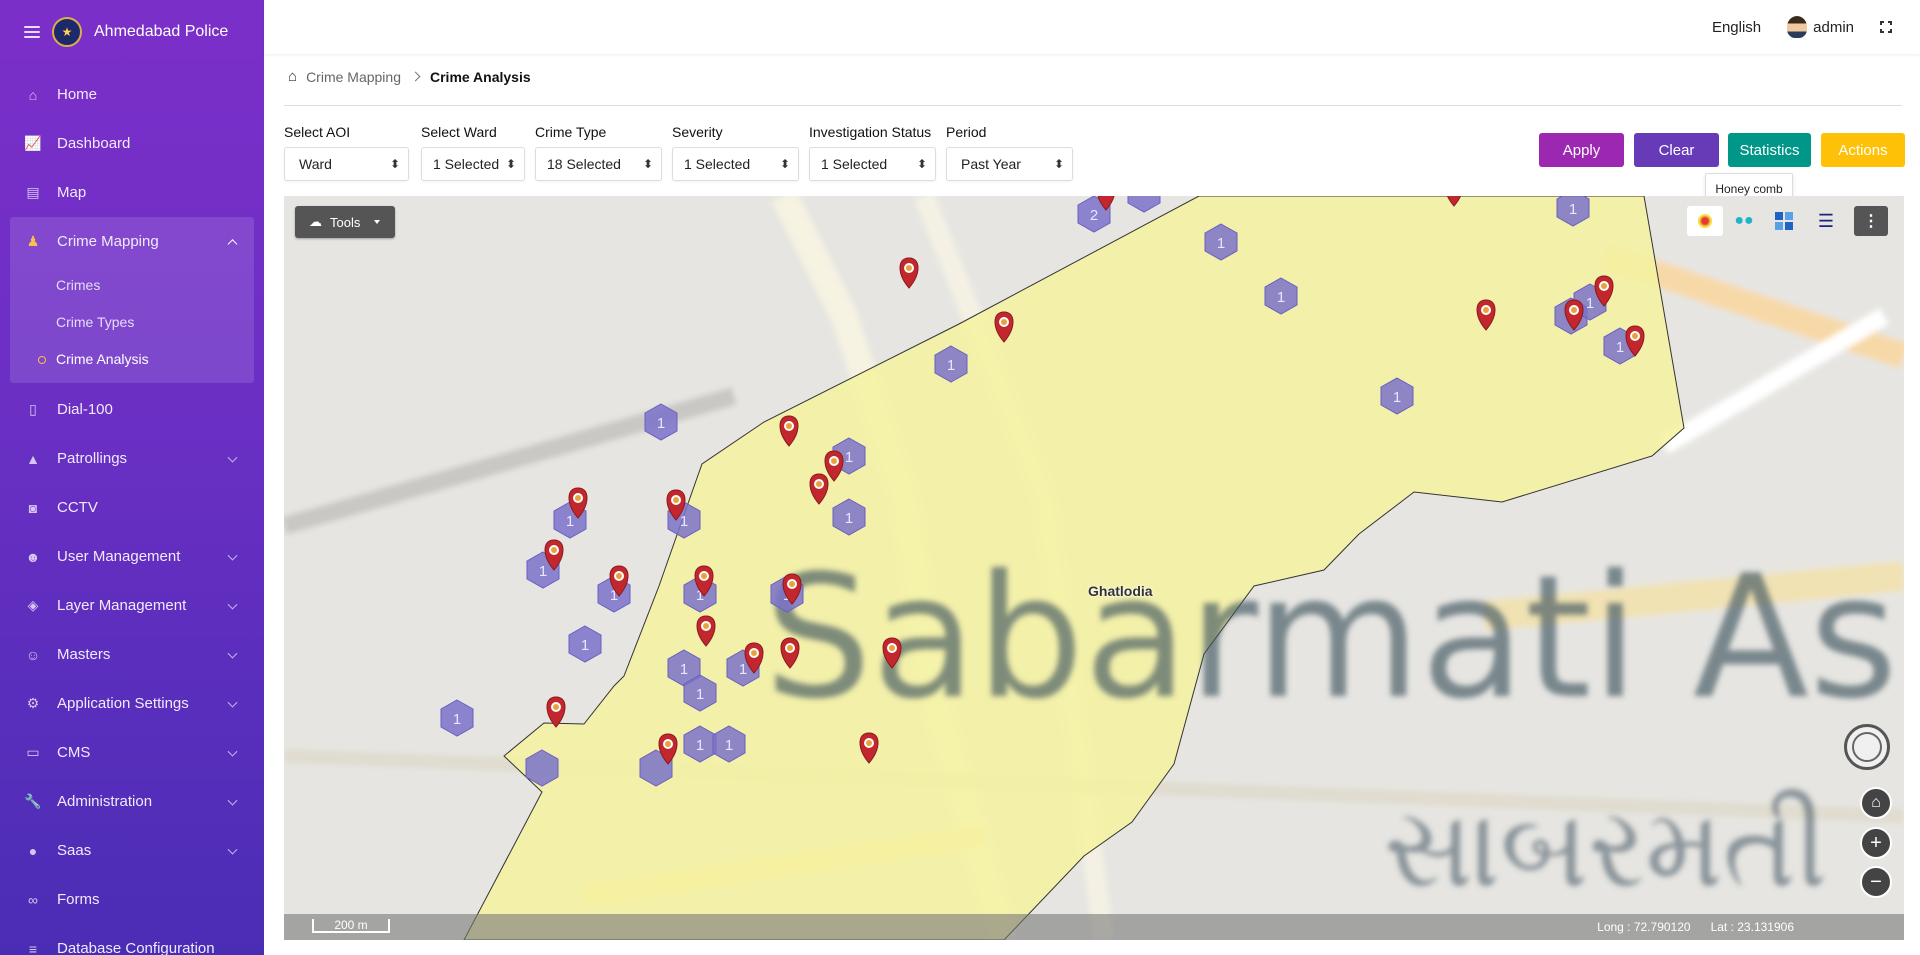  I want to click on road-icon: ▲, so click(33, 458).